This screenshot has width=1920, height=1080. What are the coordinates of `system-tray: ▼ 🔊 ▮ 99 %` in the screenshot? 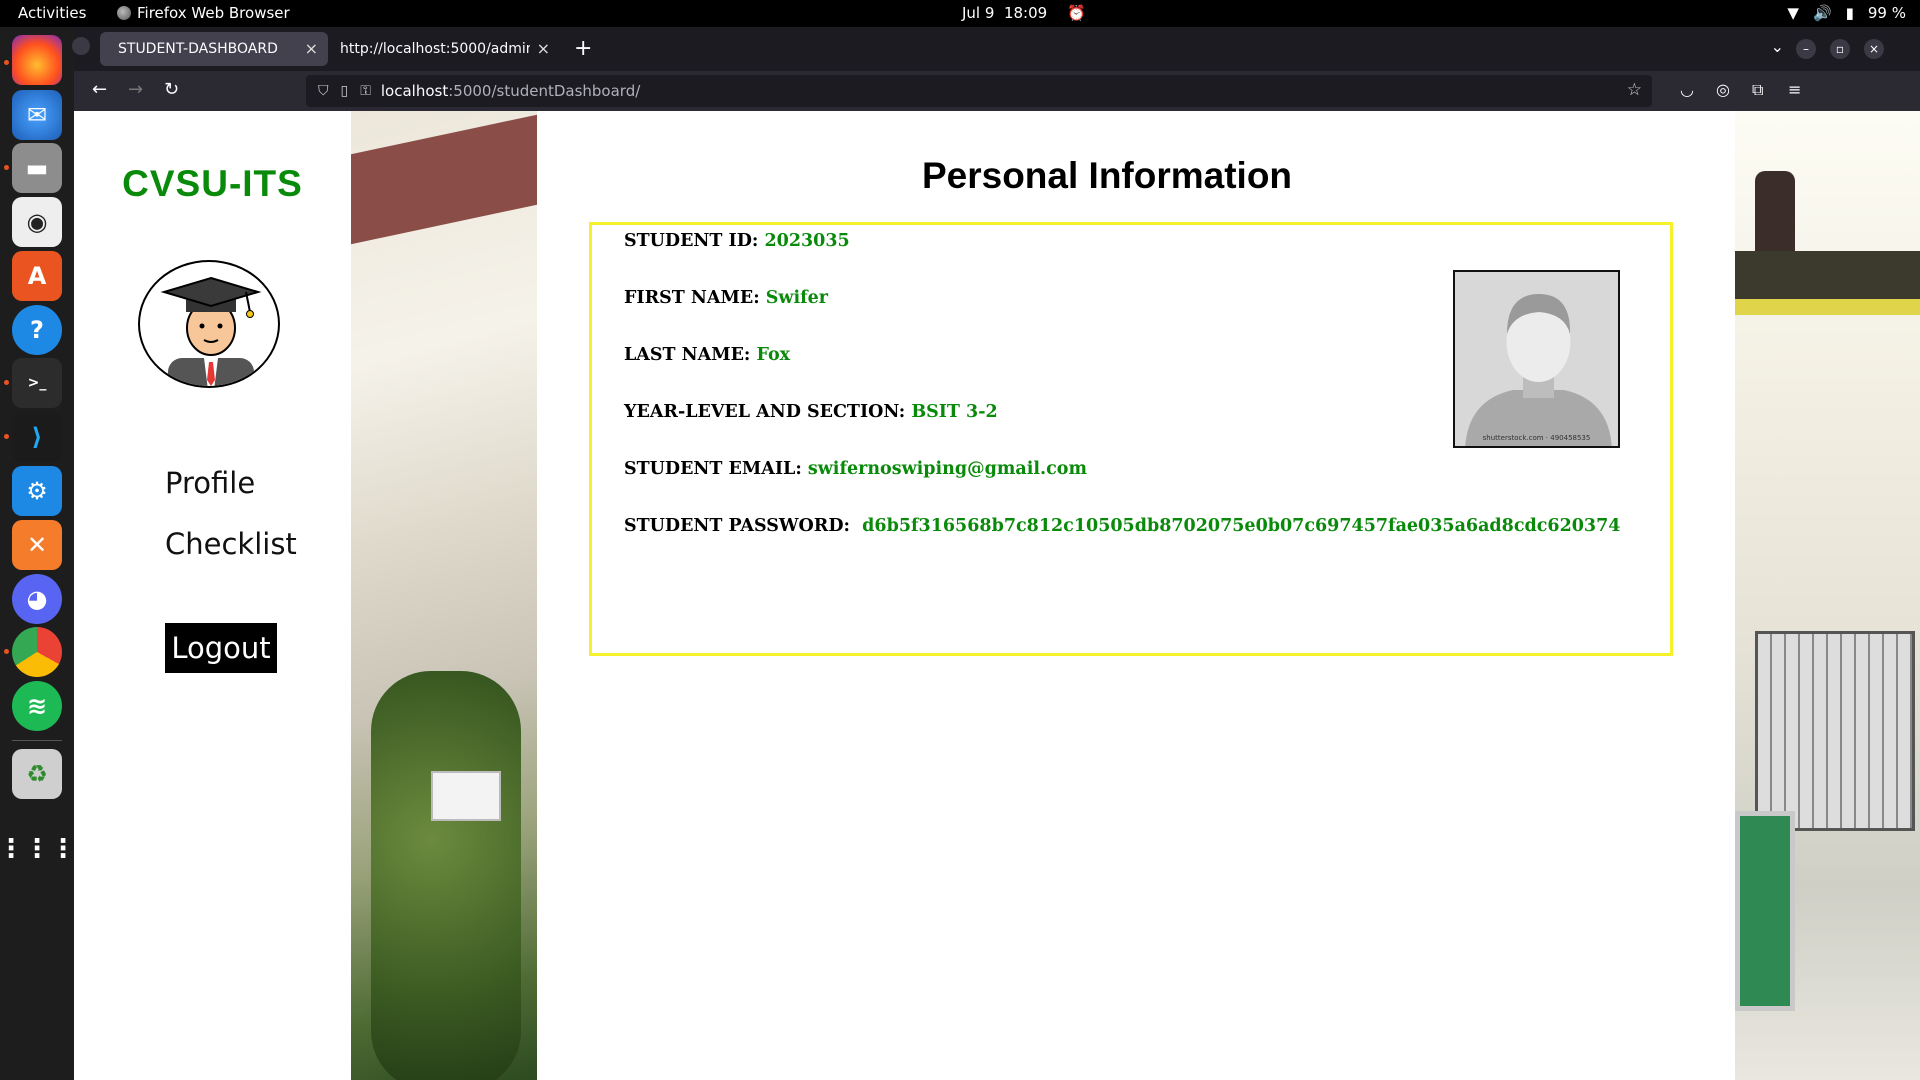 It's located at (1846, 13).